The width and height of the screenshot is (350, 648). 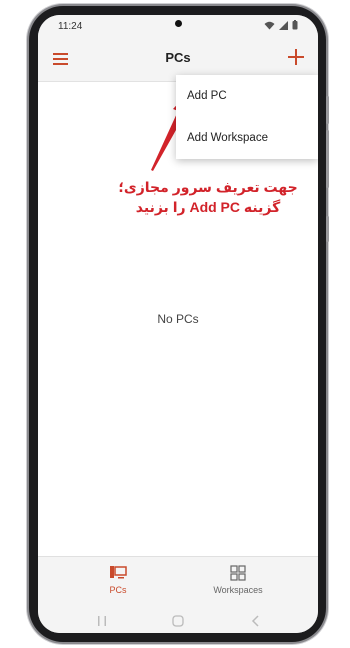 What do you see at coordinates (178, 319) in the screenshot?
I see `empty-state-message: No PCs` at bounding box center [178, 319].